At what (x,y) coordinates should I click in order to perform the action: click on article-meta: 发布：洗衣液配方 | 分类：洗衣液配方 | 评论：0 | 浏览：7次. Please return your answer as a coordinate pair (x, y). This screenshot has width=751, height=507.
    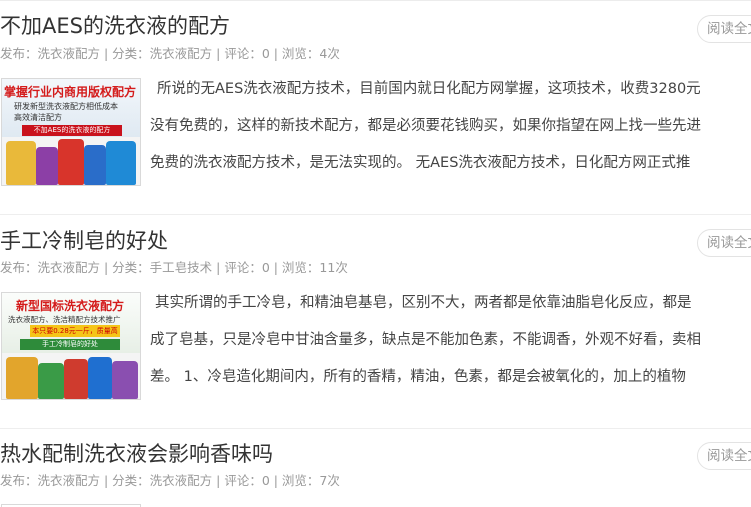
    Looking at the image, I should click on (170, 480).